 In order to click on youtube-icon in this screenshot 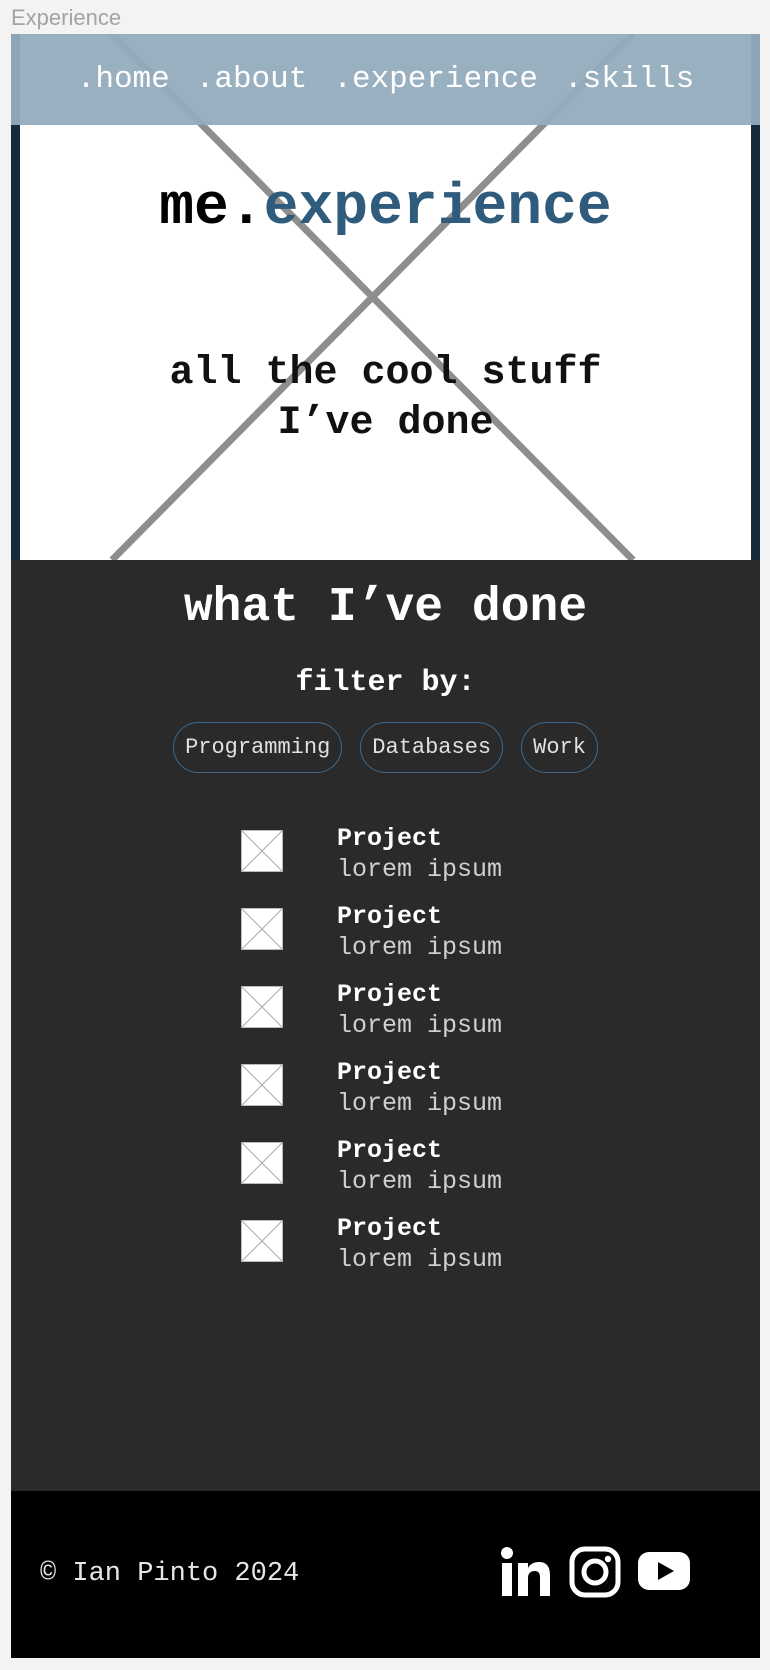, I will do `click(664, 1569)`.